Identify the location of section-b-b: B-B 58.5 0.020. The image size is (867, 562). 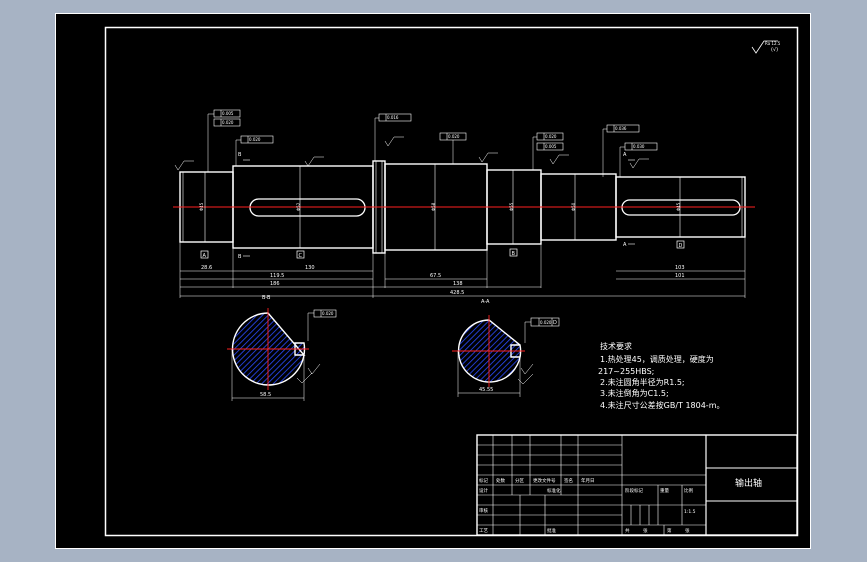
(282, 348).